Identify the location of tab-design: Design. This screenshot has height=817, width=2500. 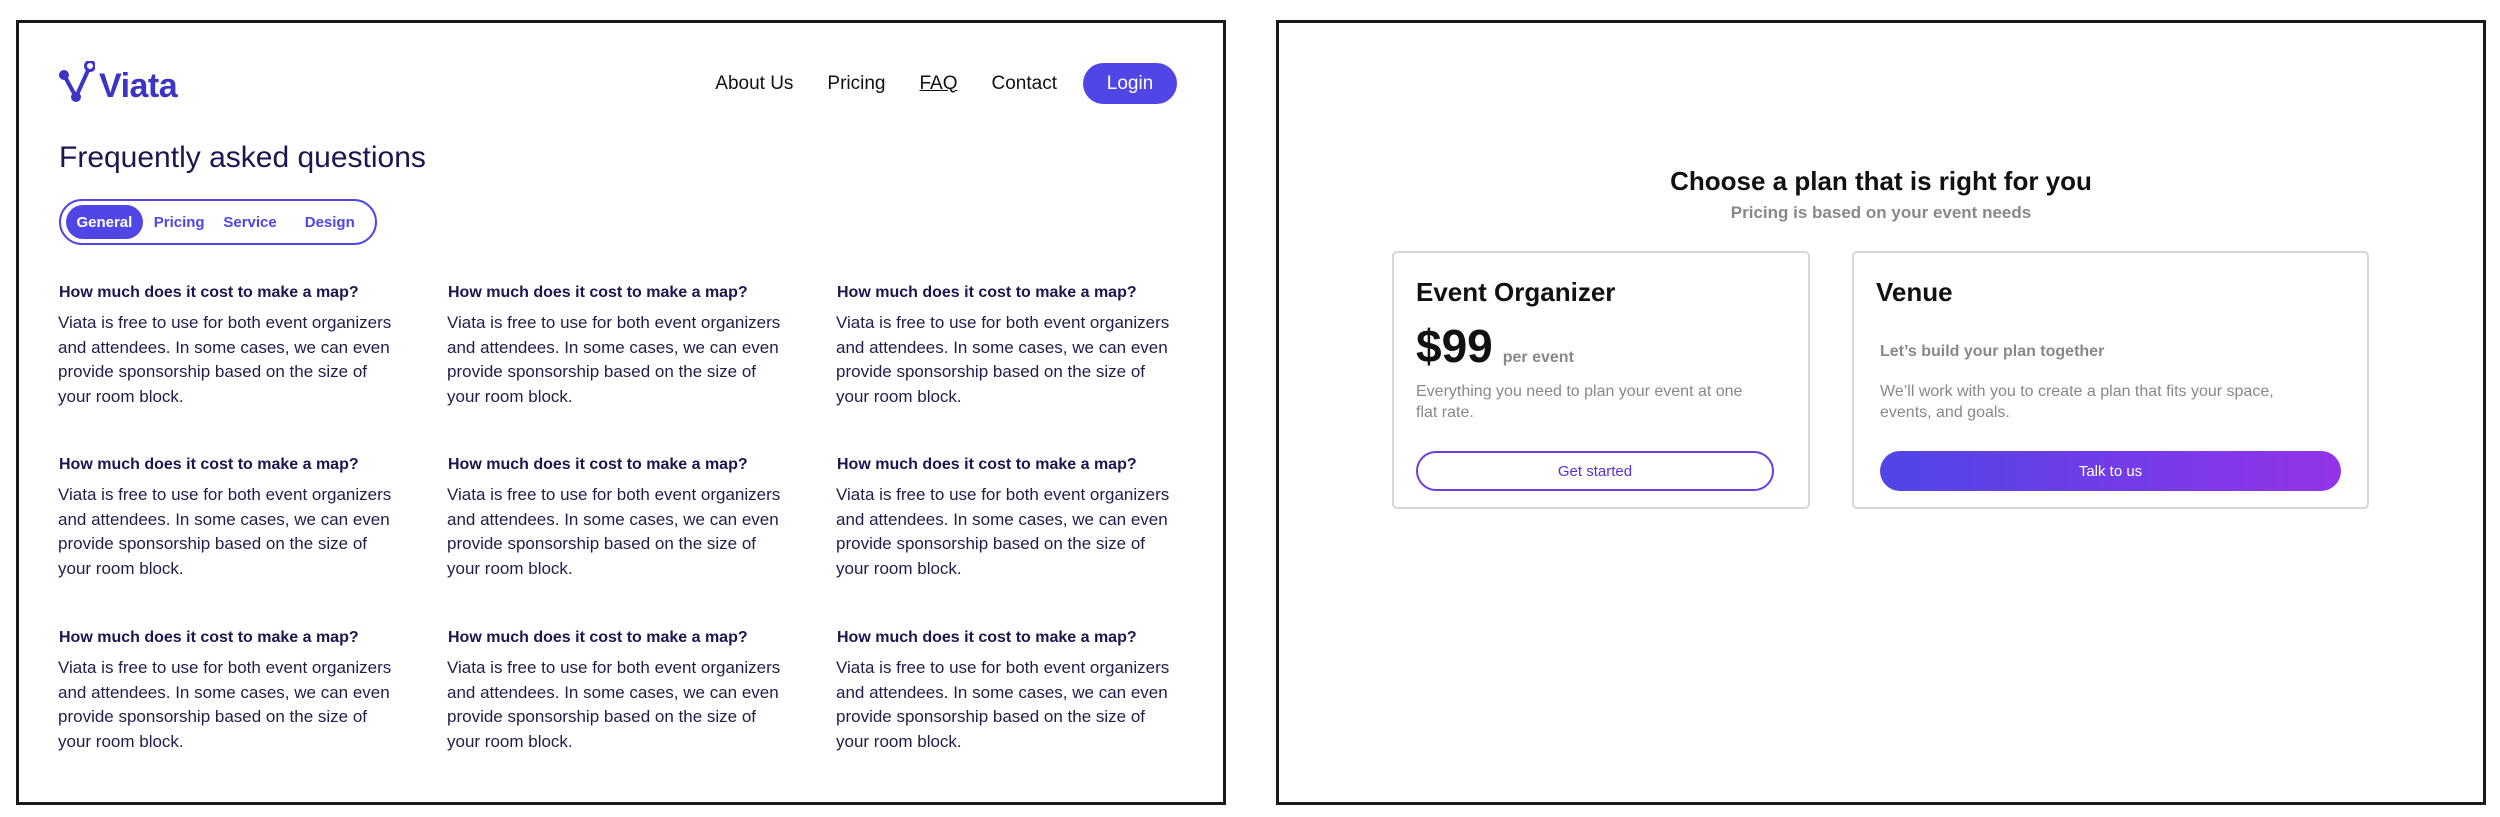
(329, 222).